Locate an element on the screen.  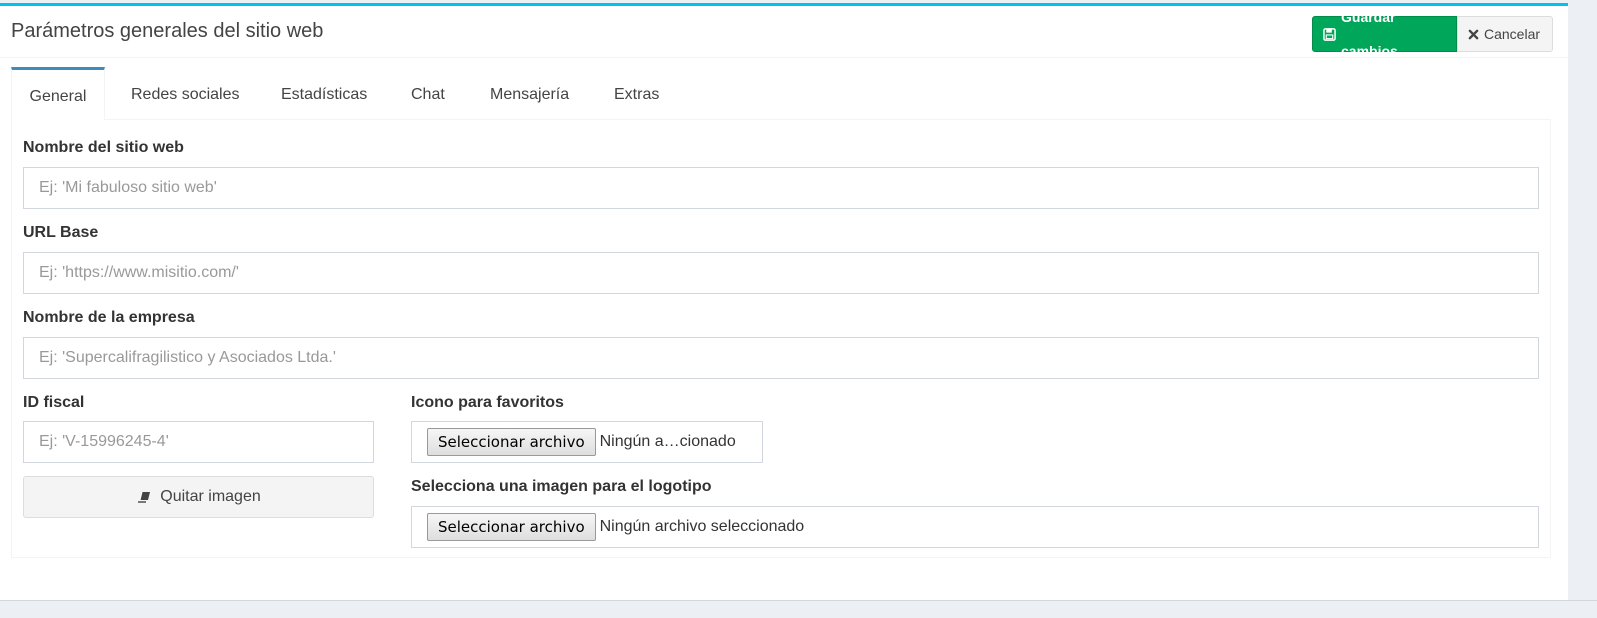
favicon-file-status: Ningún a…cionado is located at coordinates (667, 441).